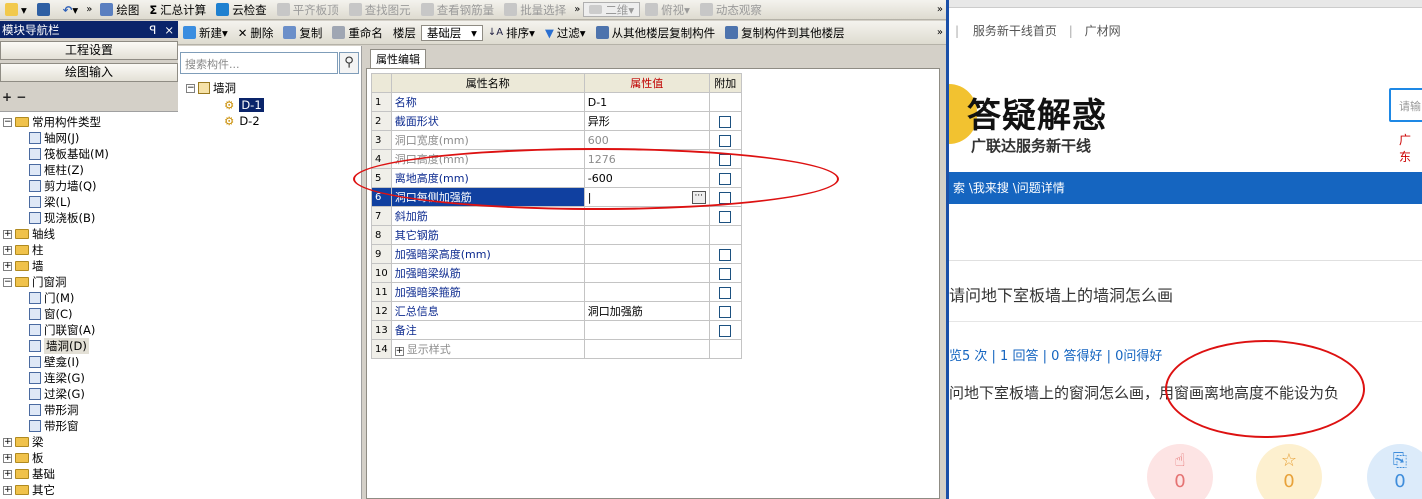 The image size is (1422, 499). Describe the element at coordinates (242, 121) in the screenshot. I see `component-item-d2: ⚙ D-2` at that location.